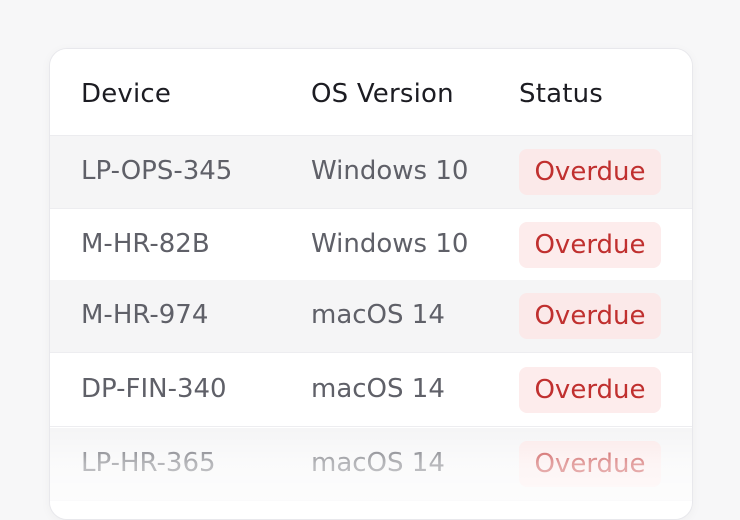  I want to click on header-os-version: OS Version, so click(382, 94).